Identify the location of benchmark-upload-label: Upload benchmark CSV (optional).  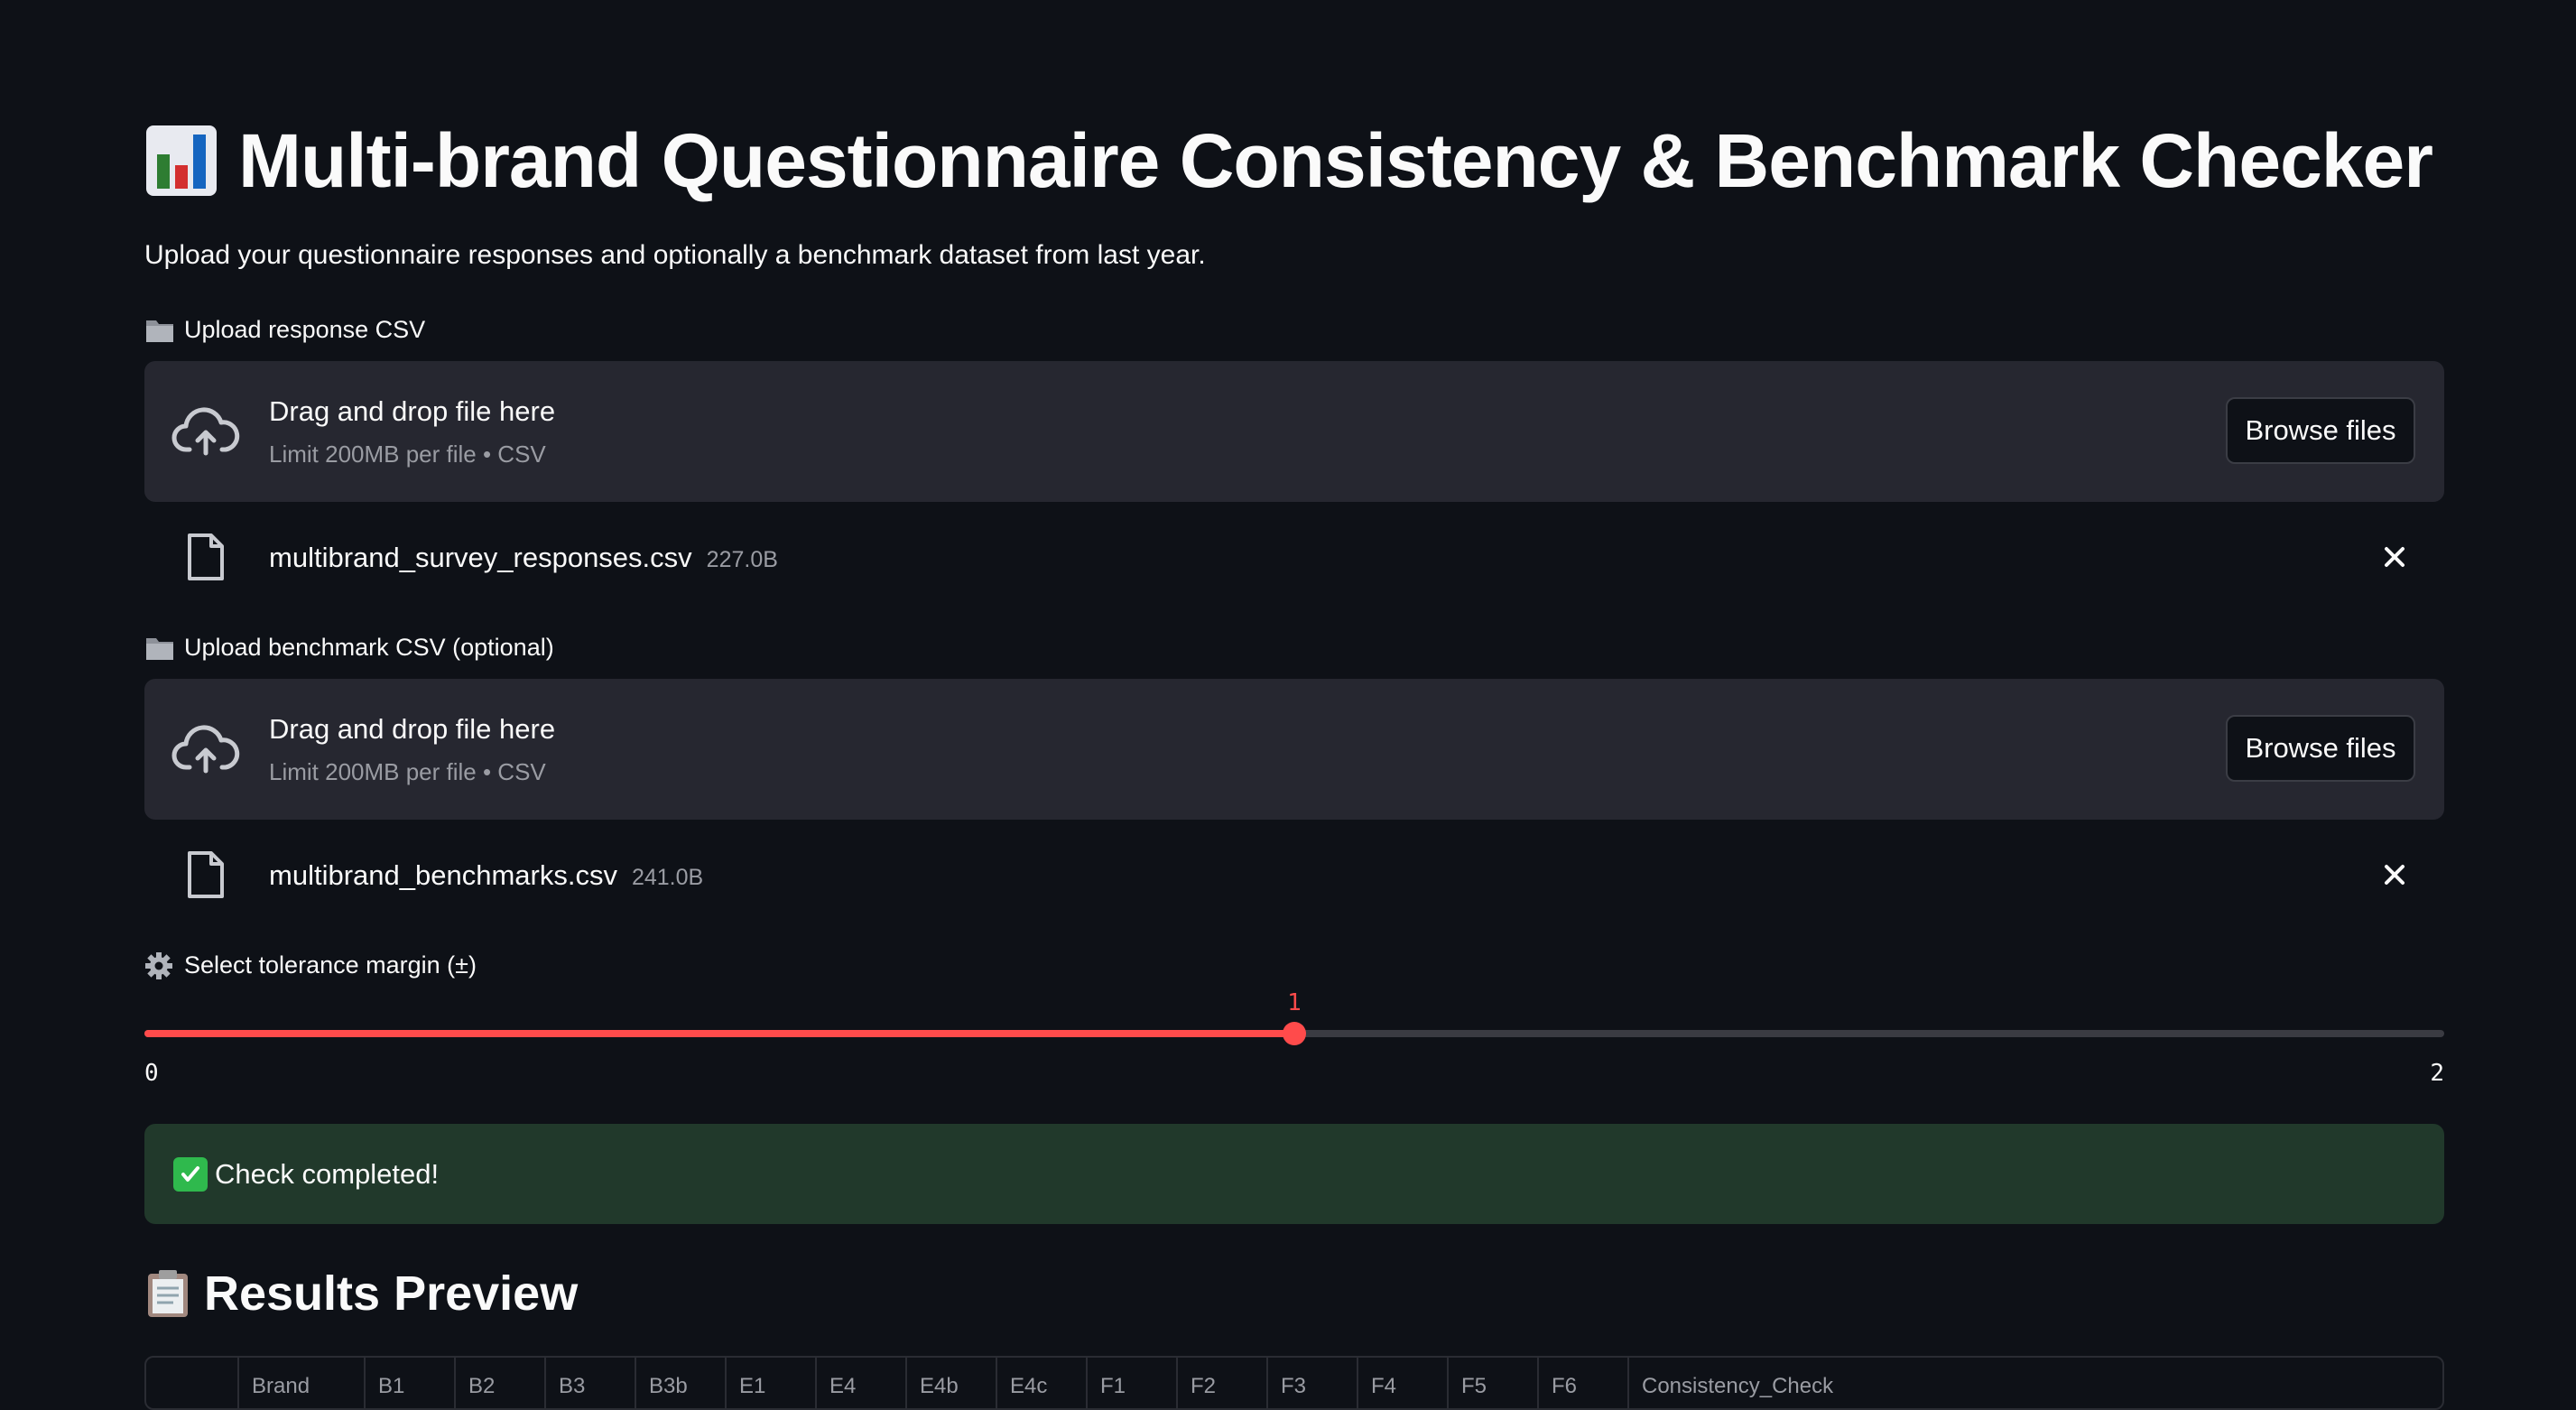
(349, 648).